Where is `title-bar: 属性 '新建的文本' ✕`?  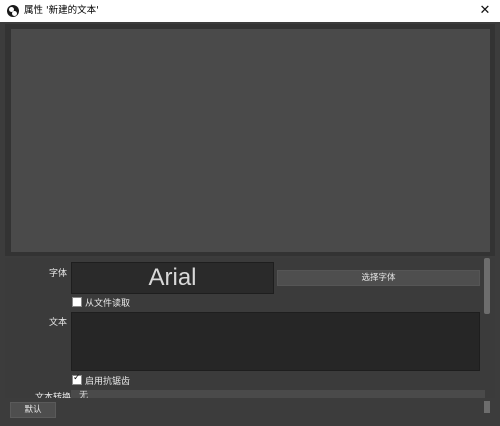
title-bar: 属性 '新建的文本' ✕ is located at coordinates (250, 11).